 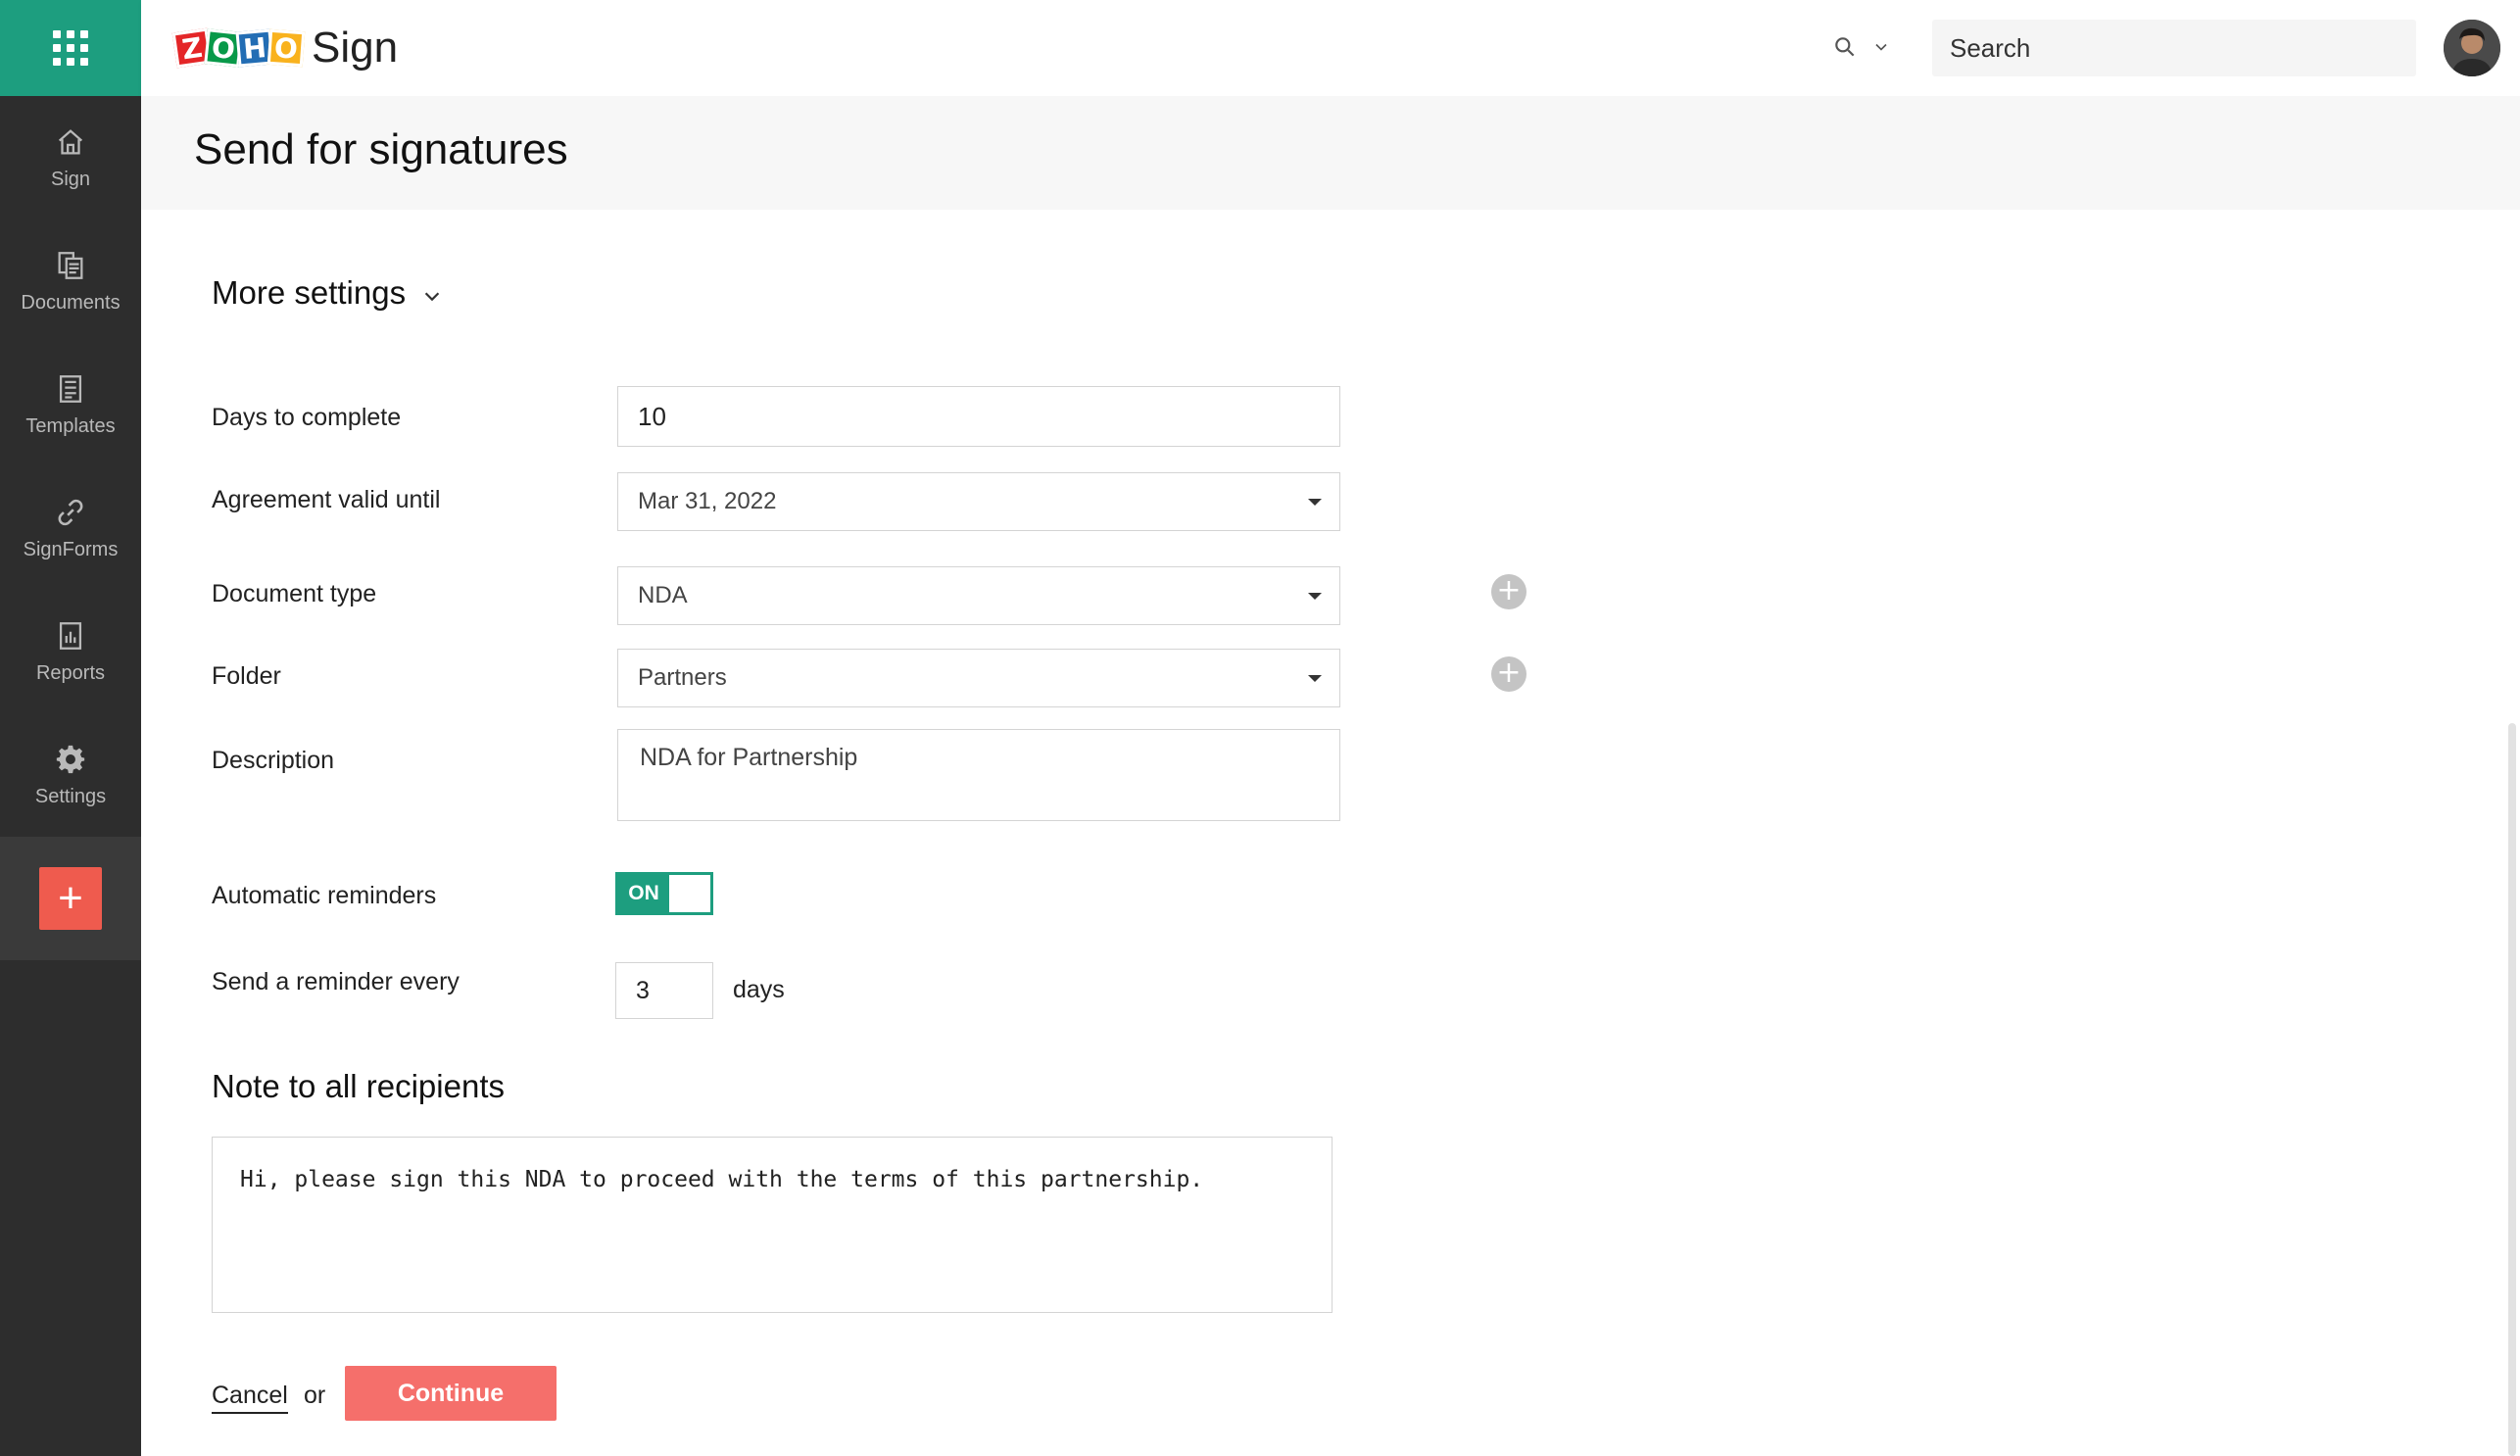 What do you see at coordinates (978, 416) in the screenshot?
I see `days-to-complete-input: 10` at bounding box center [978, 416].